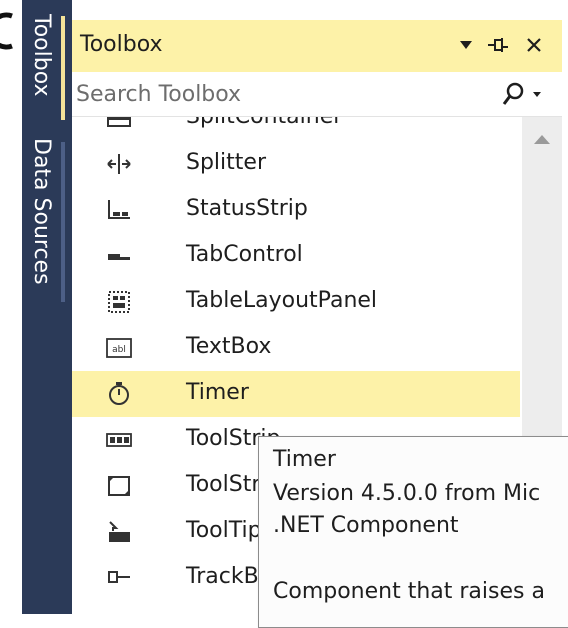 The image size is (568, 628). What do you see at coordinates (41, 55) in the screenshot?
I see `side-tab-toolbox-label: Toolbox` at bounding box center [41, 55].